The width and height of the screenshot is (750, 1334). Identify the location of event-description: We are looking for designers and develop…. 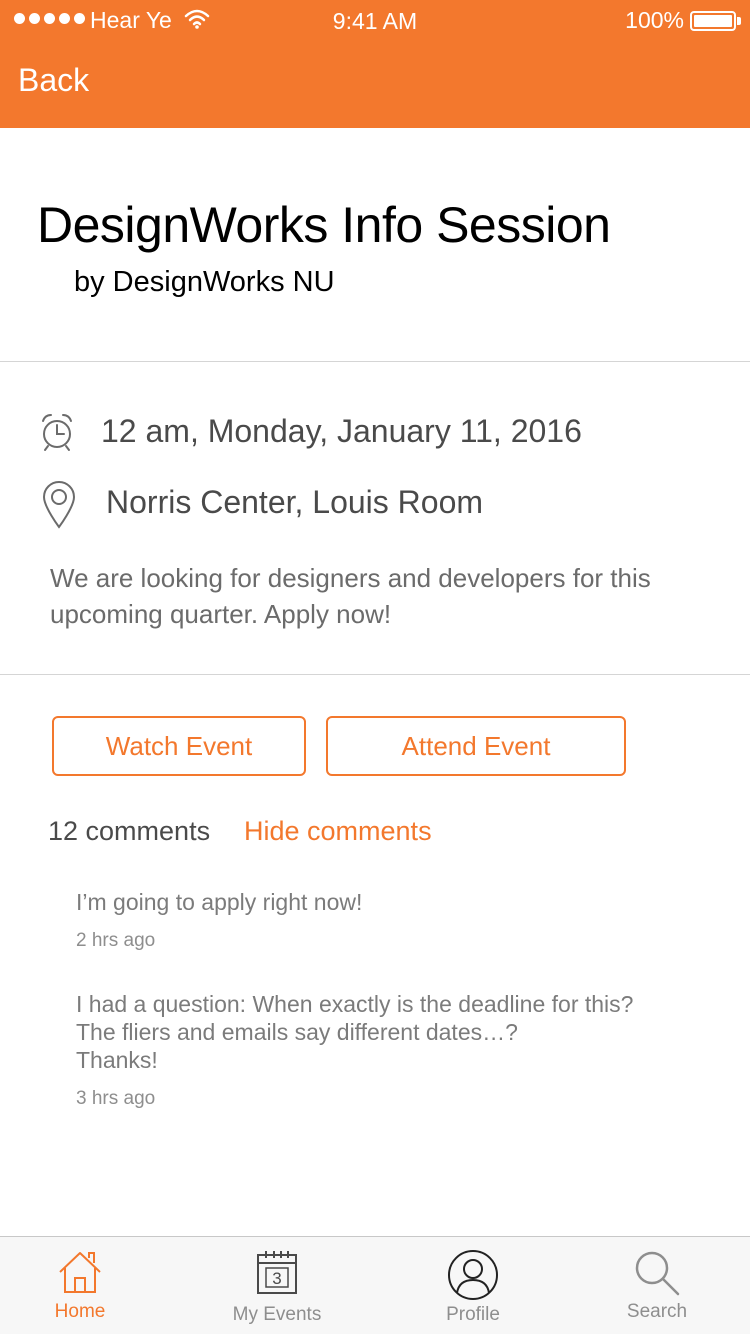
(350, 596).